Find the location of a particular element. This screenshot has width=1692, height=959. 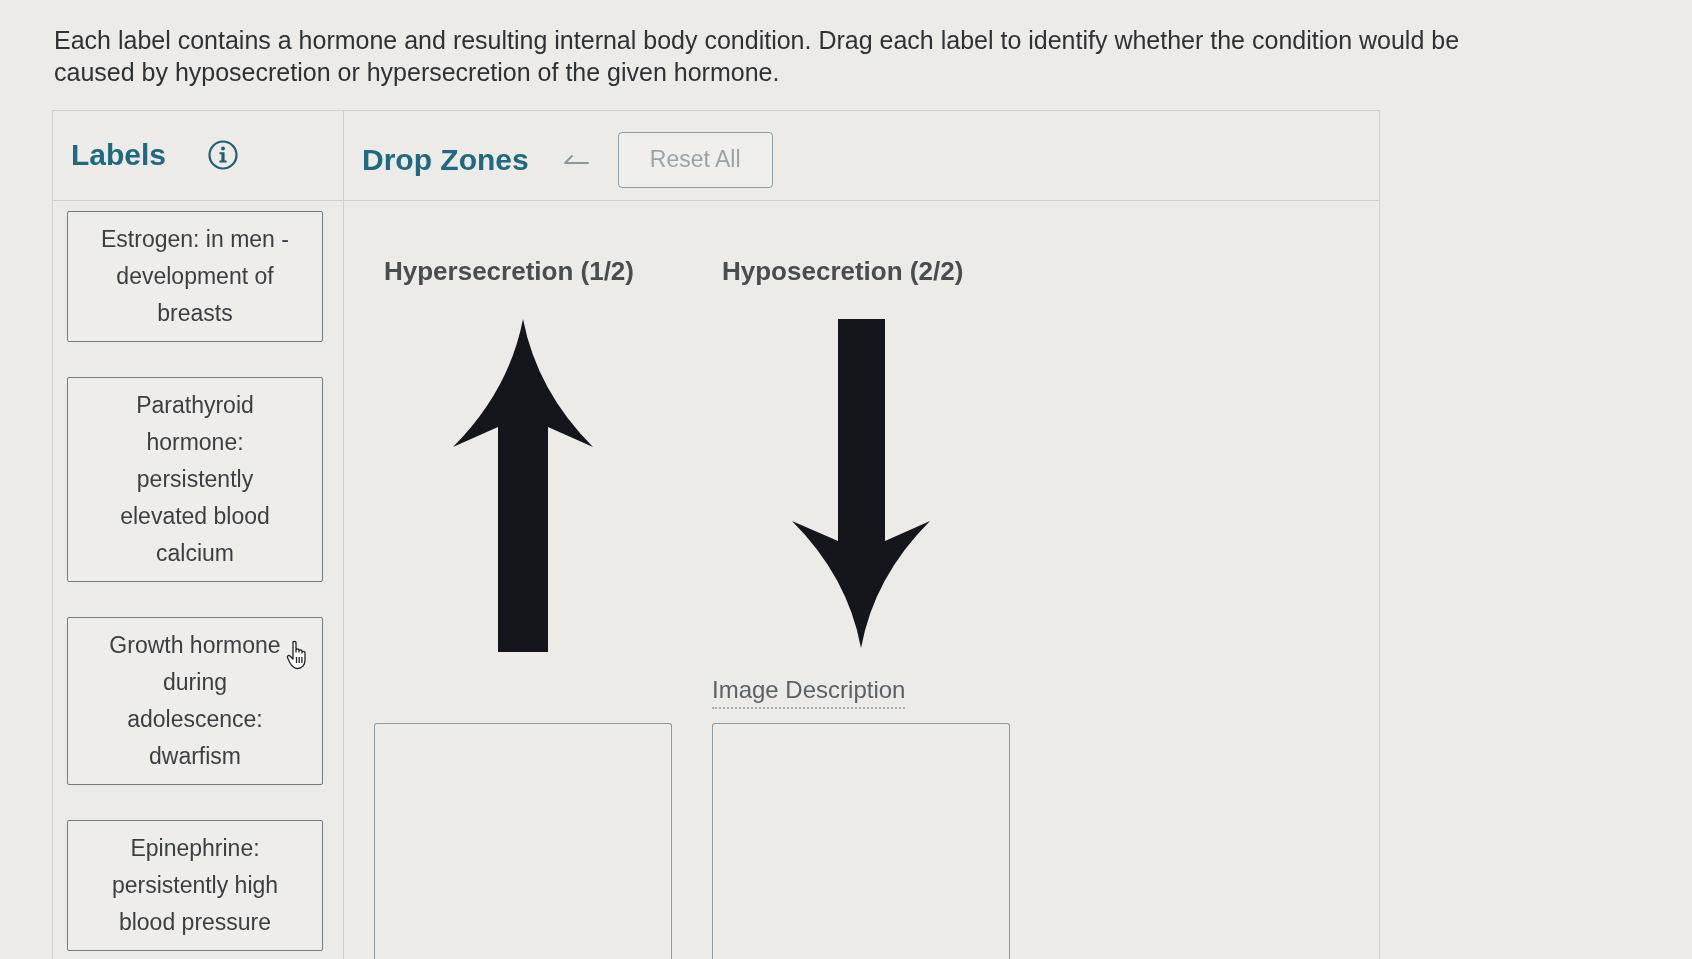

labels-title: Labels is located at coordinates (119, 154).